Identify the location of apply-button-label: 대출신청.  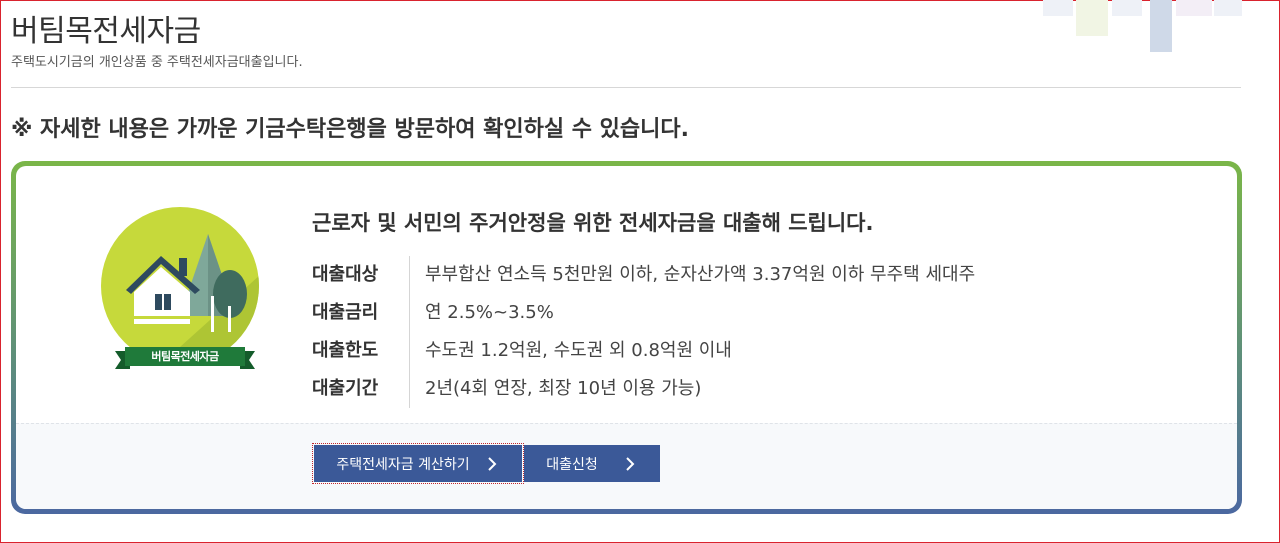
(572, 464).